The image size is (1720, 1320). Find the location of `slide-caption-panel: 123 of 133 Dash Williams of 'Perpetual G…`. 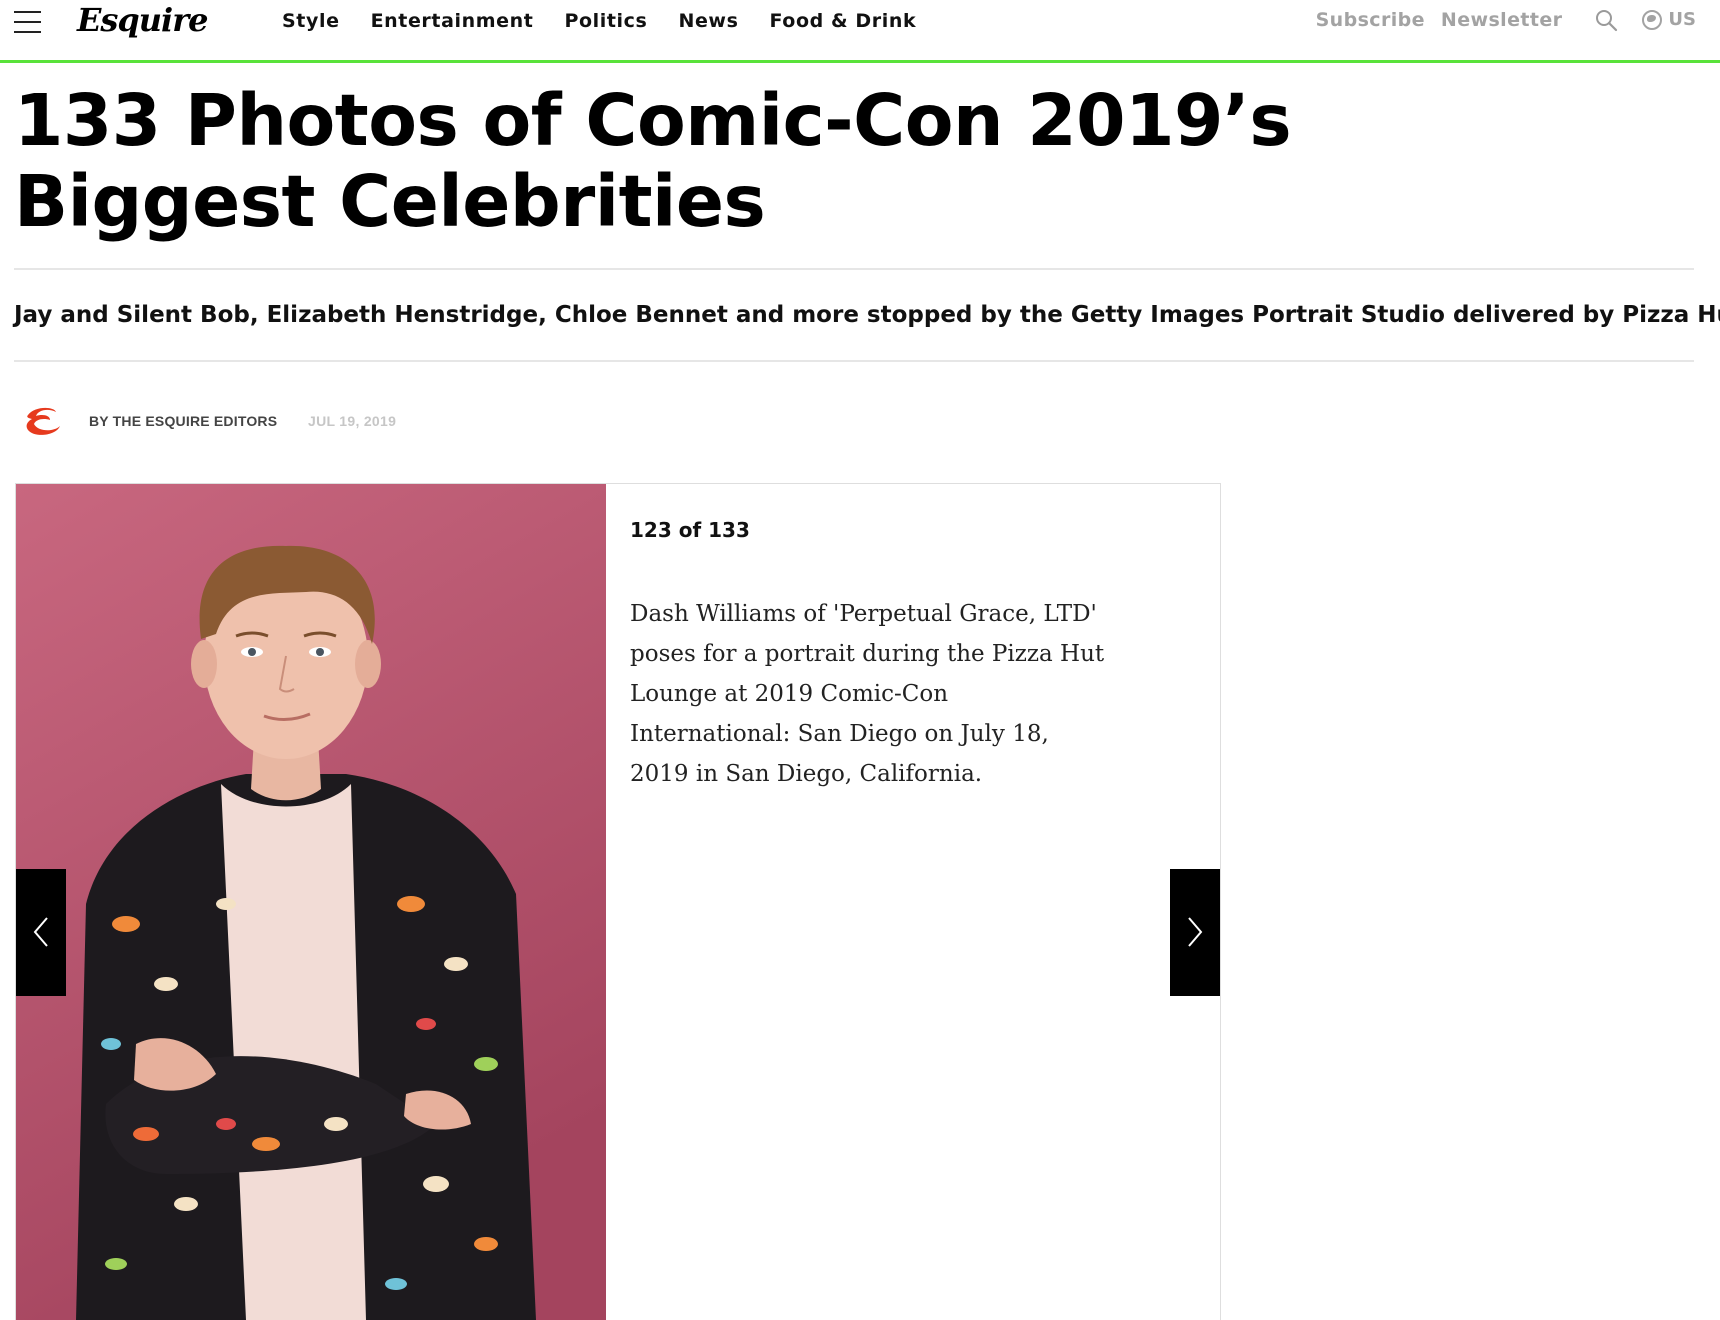

slide-caption-panel: 123 of 133 Dash Williams of 'Perpetual G… is located at coordinates (870, 654).